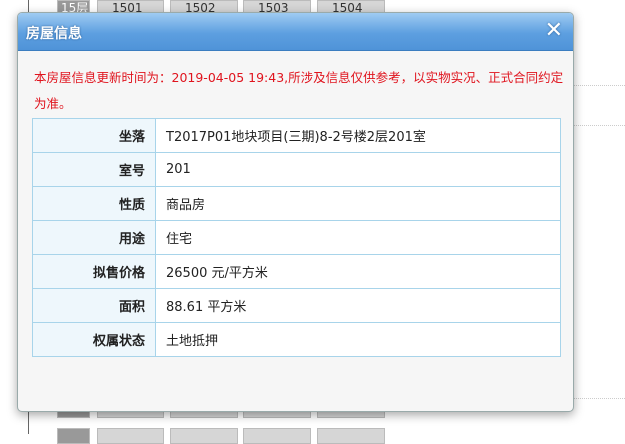  I want to click on dialog-header: 房屋信息 ✕, so click(295, 32).